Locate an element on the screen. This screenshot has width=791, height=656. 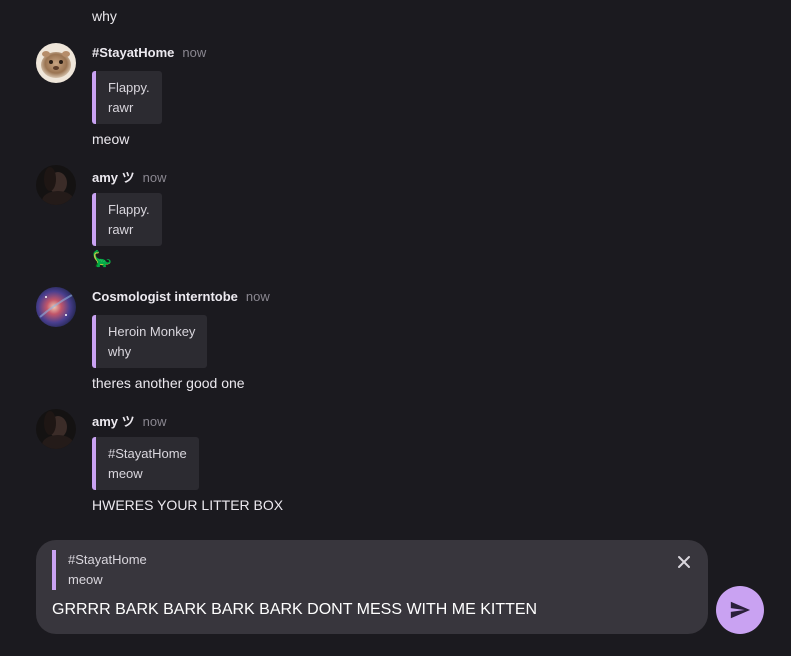
send-button is located at coordinates (740, 610).